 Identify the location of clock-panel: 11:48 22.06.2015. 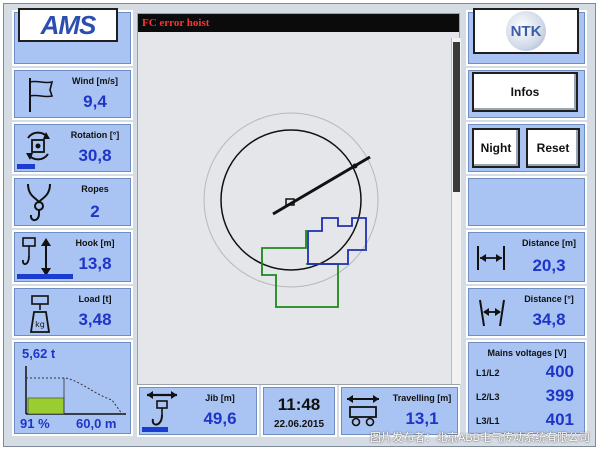
(299, 411).